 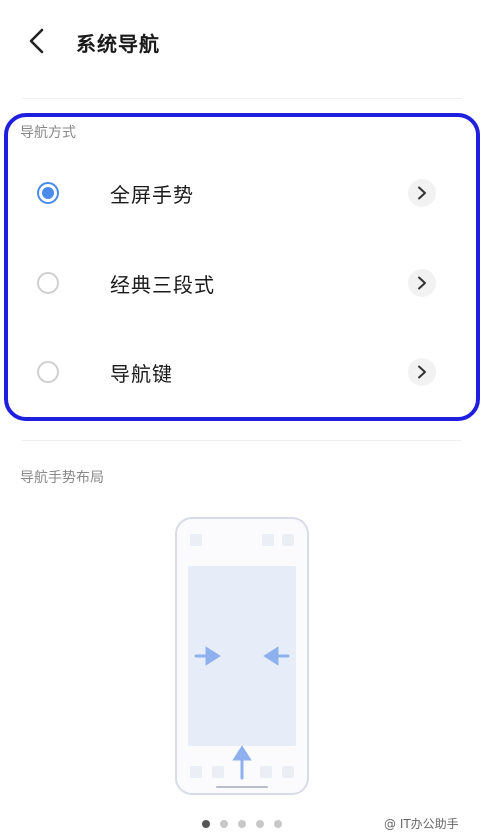 I want to click on back-arrow-icon, so click(x=36, y=41).